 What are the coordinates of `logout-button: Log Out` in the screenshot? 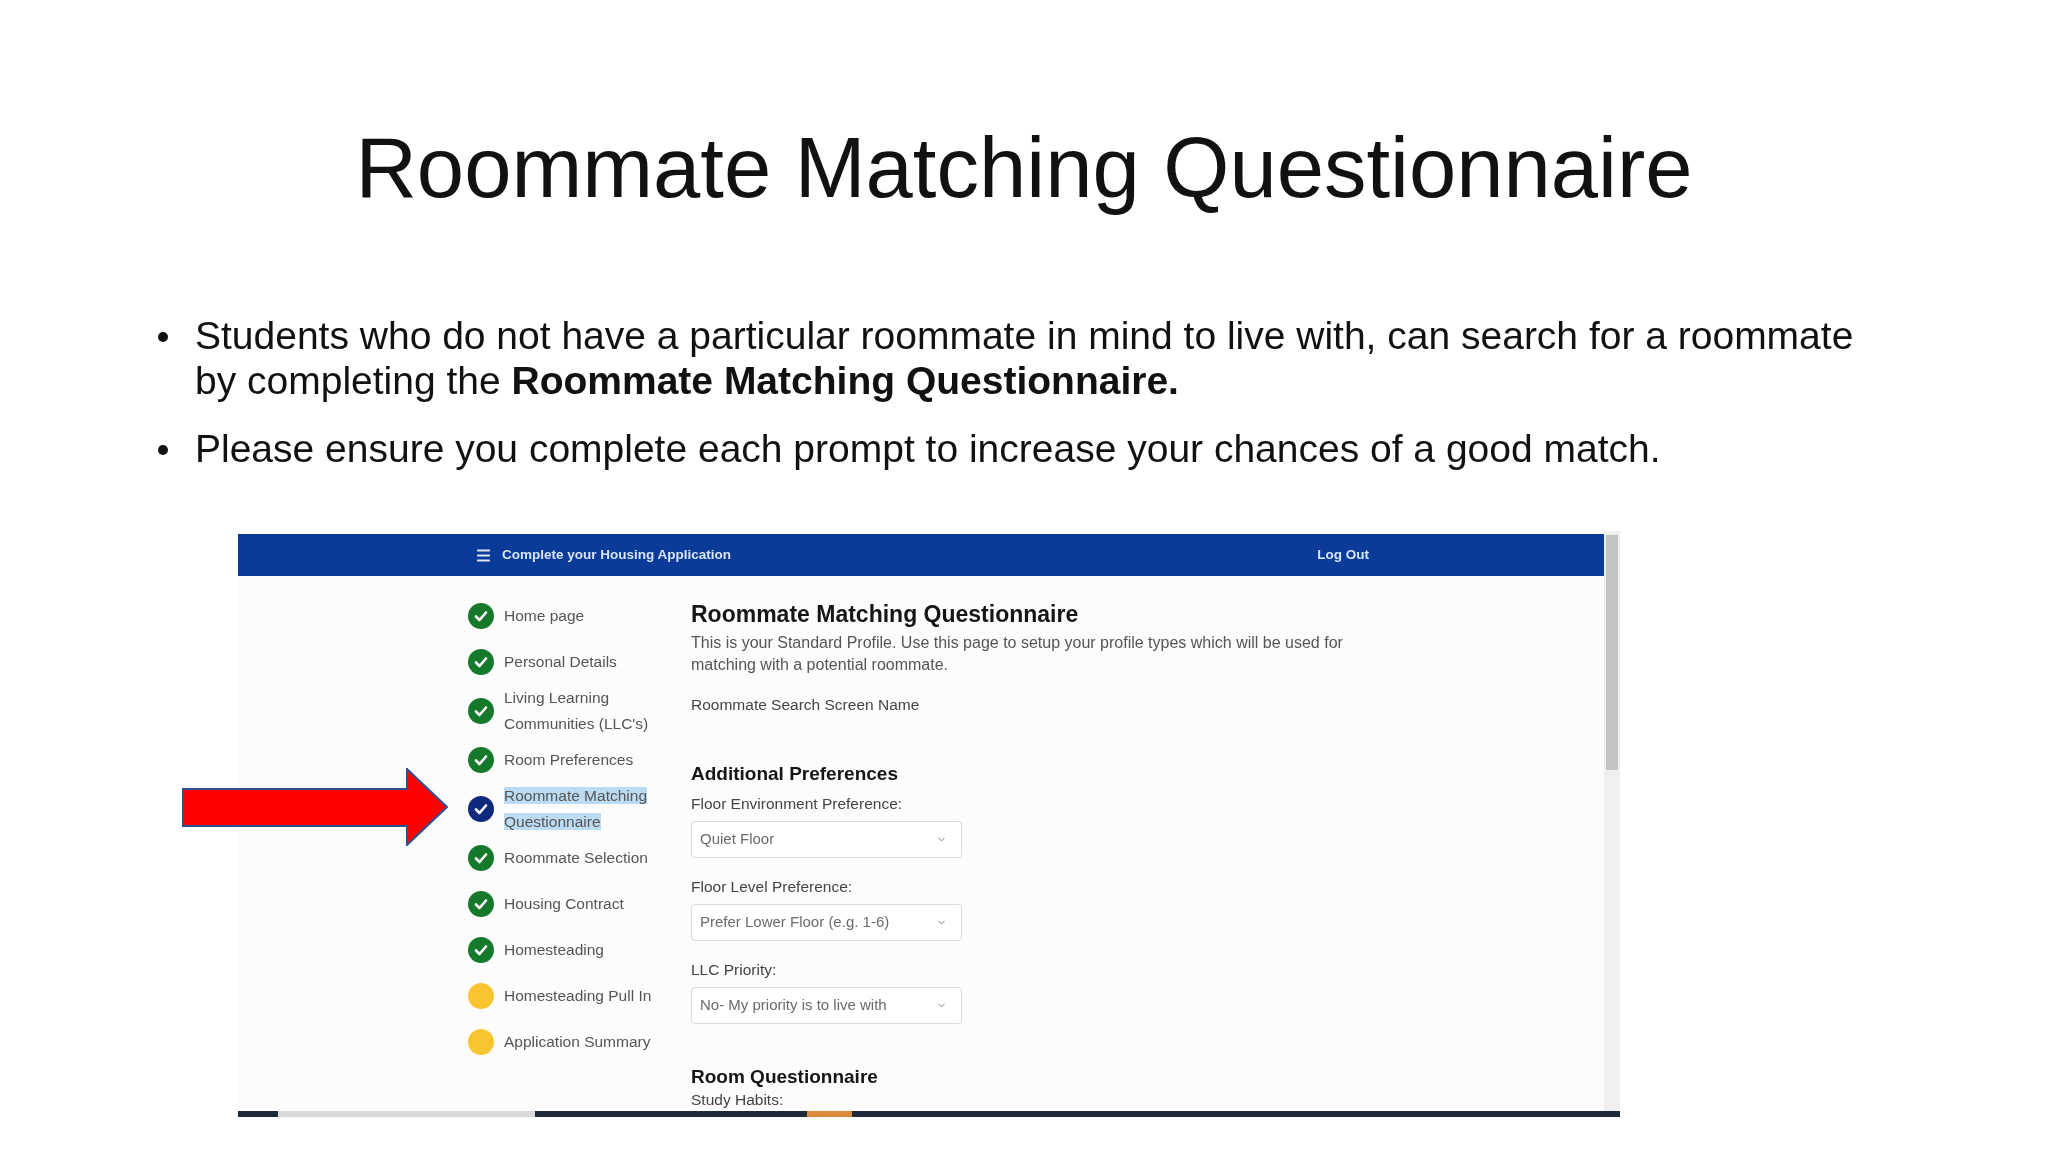 It's located at (1343, 555).